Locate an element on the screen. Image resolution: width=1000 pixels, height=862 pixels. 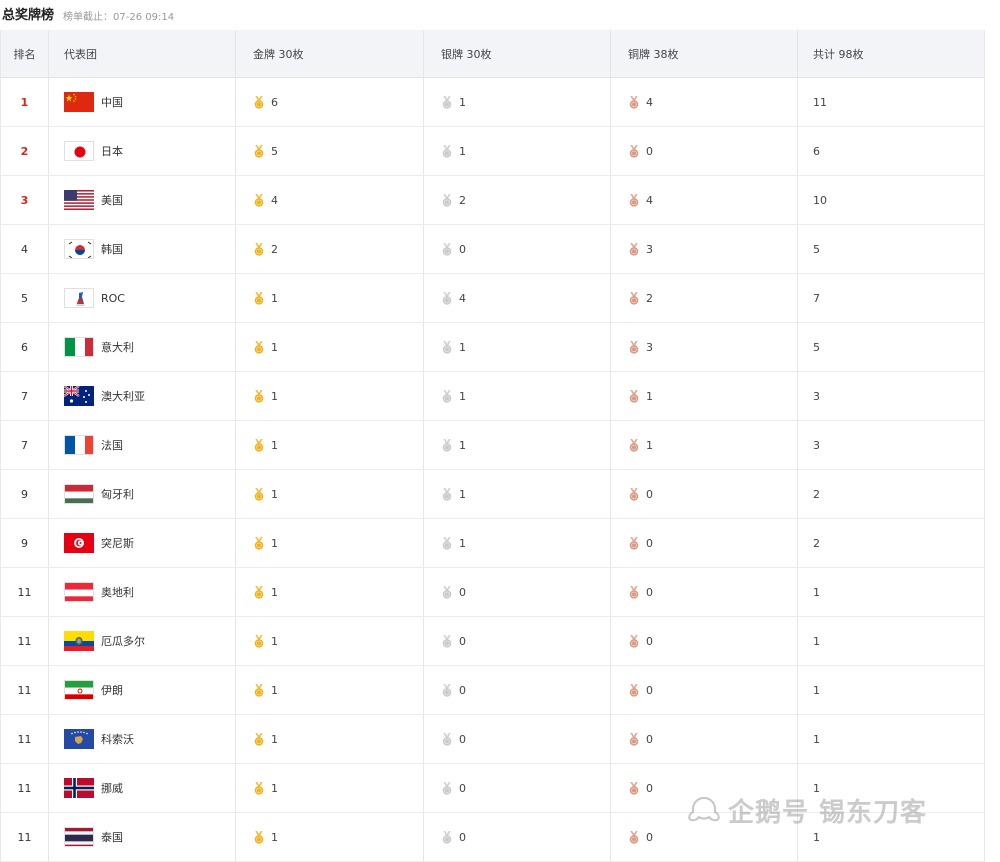
header-total: 共计 98枚 is located at coordinates (838, 54).